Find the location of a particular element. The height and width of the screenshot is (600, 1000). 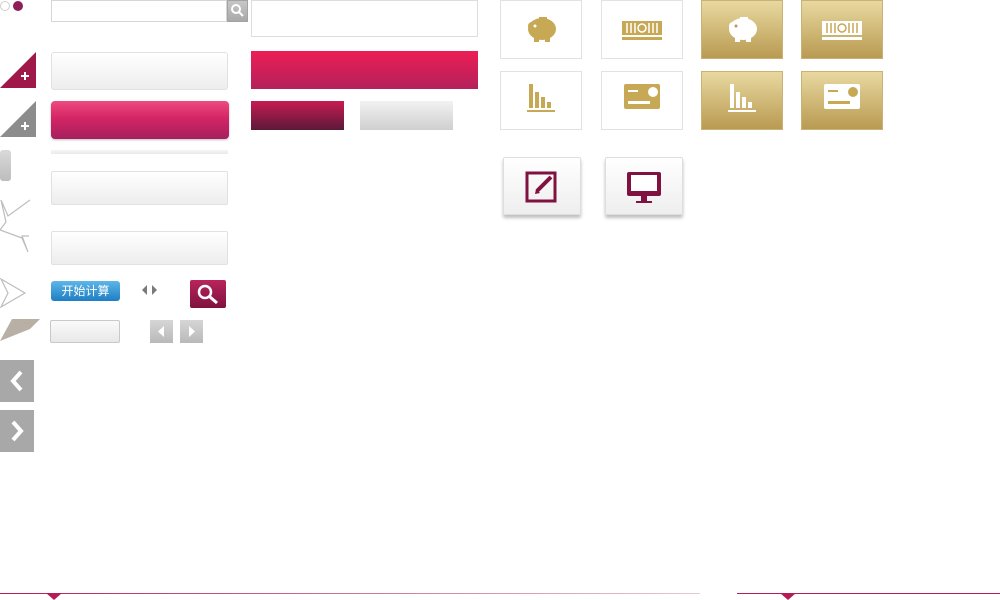

add-corner-button-pink is located at coordinates (18, 70).